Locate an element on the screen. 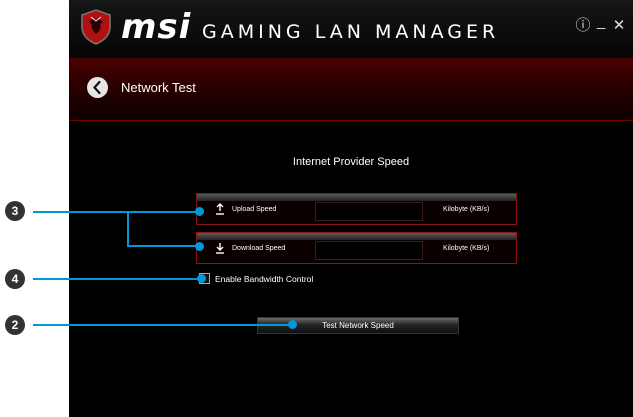  msi-dragon-shield-icon is located at coordinates (96, 27).